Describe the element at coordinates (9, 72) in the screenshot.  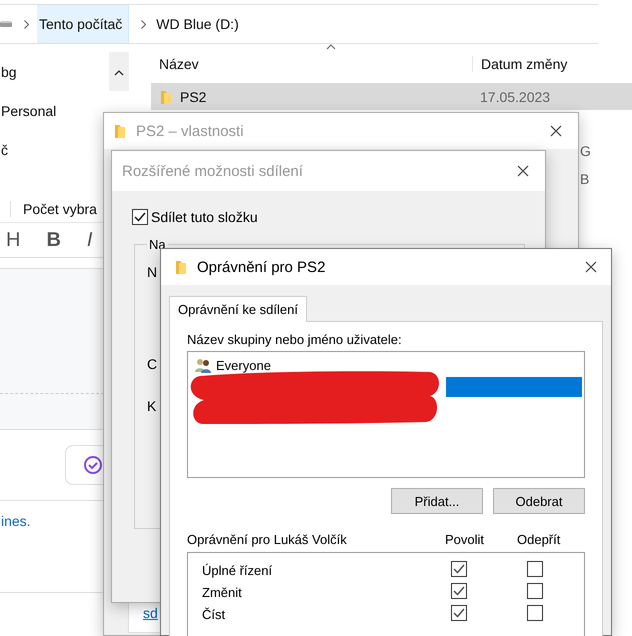
I see `nav-item: bg` at that location.